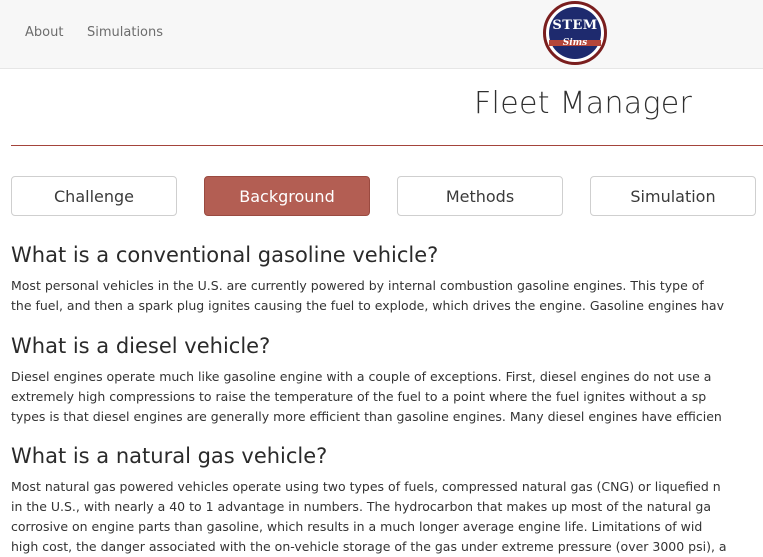 This screenshot has height=557, width=763. I want to click on section-heading-gasoline: What is a conventional gasoline vehicle?, so click(225, 255).